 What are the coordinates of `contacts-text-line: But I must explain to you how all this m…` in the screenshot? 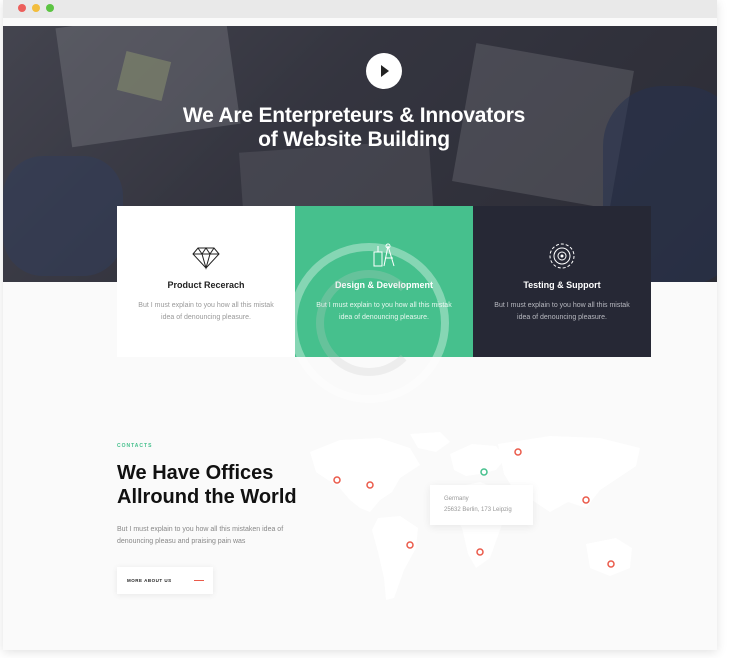 It's located at (200, 529).